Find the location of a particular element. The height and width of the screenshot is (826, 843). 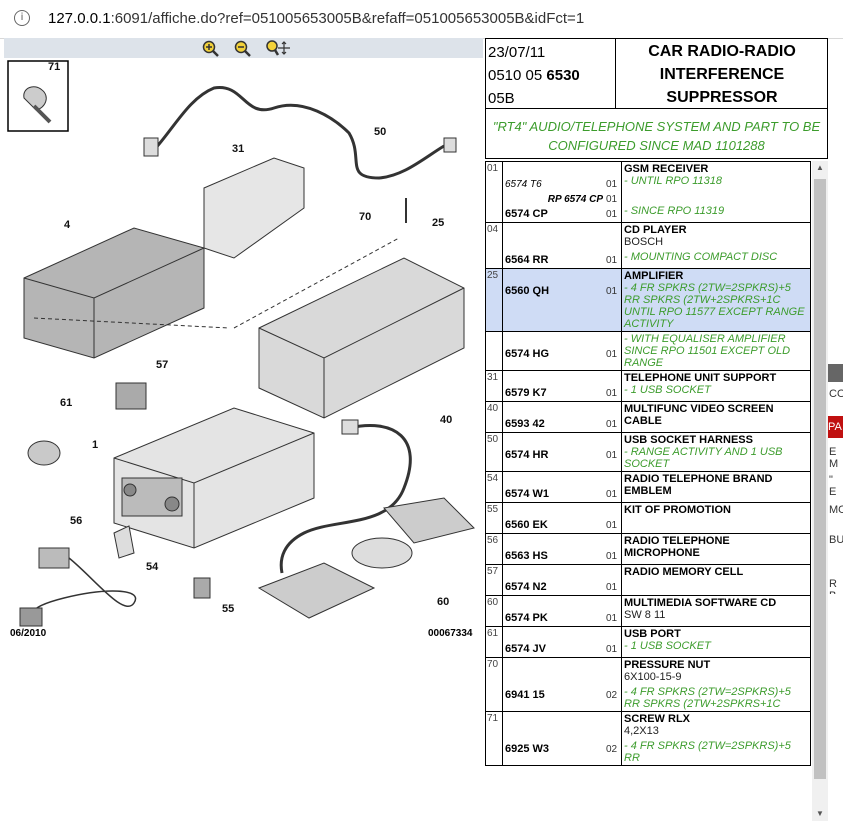

part-item-number: 31 is located at coordinates (494, 386).